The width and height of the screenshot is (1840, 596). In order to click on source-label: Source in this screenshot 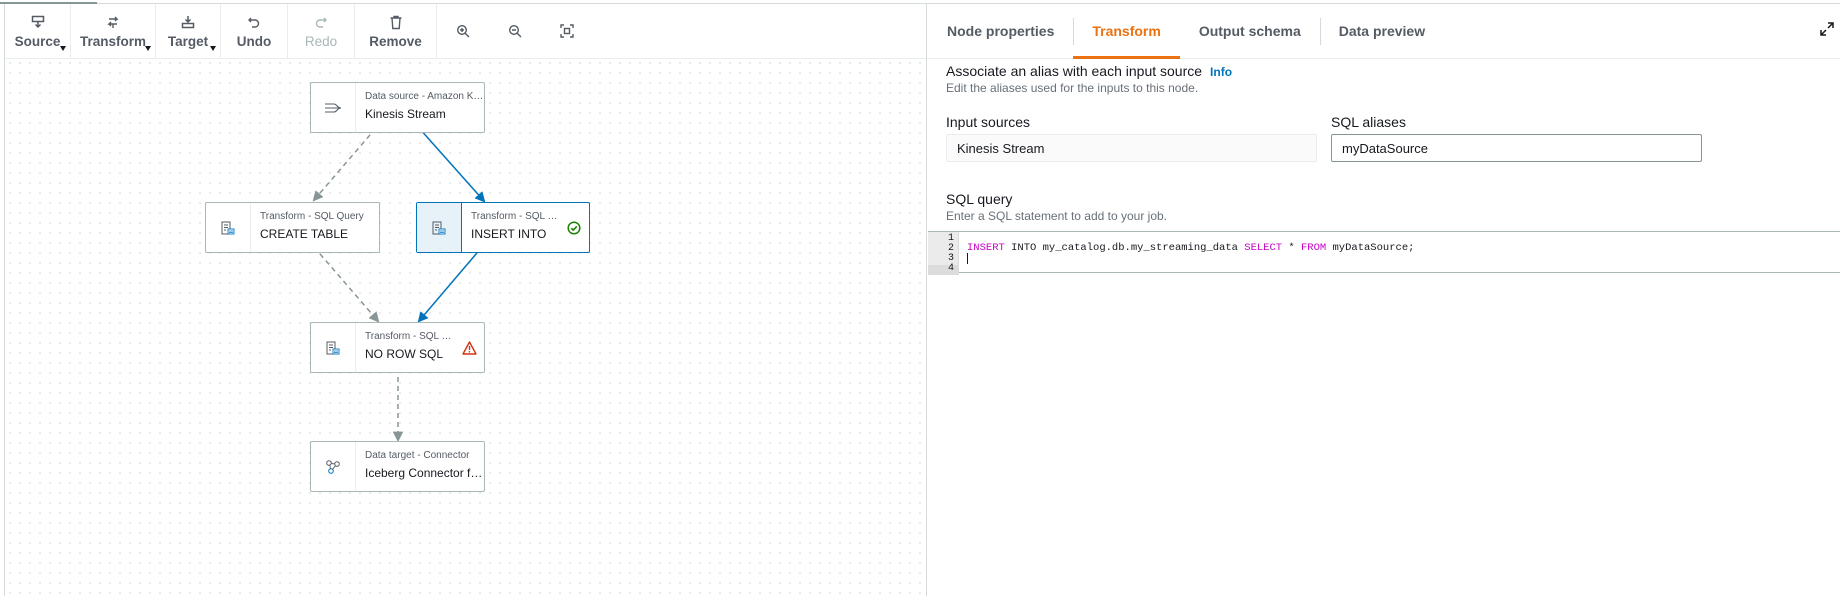, I will do `click(37, 41)`.